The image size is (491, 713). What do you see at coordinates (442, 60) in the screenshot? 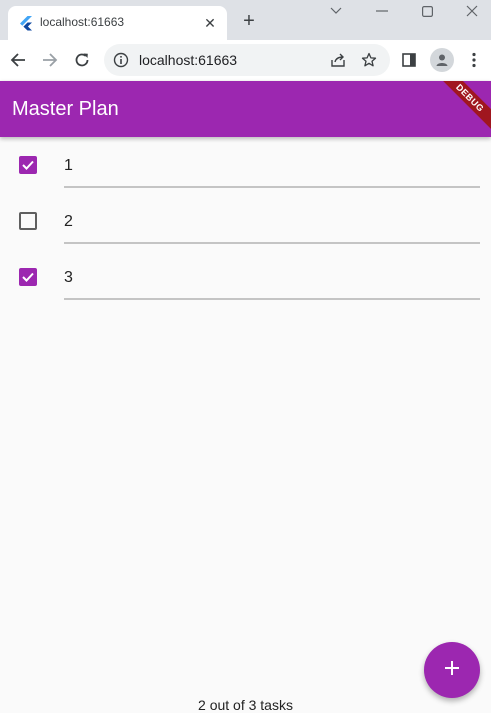
I see `profile-icon` at bounding box center [442, 60].